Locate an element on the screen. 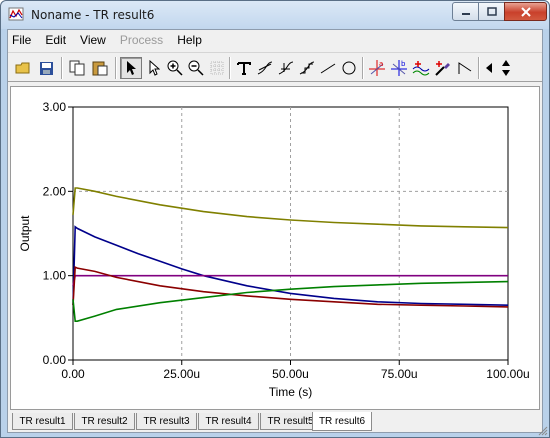 This screenshot has width=550, height=438. open-icon is located at coordinates (22, 68).